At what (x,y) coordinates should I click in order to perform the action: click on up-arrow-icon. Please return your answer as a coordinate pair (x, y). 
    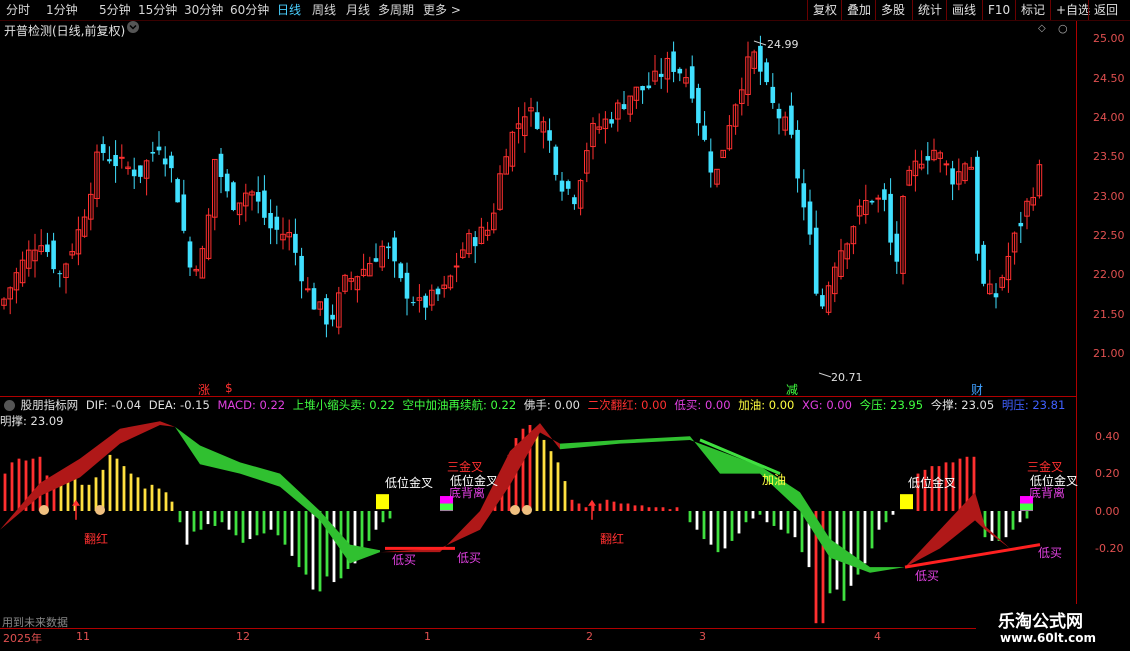
    Looking at the image, I should click on (76, 502).